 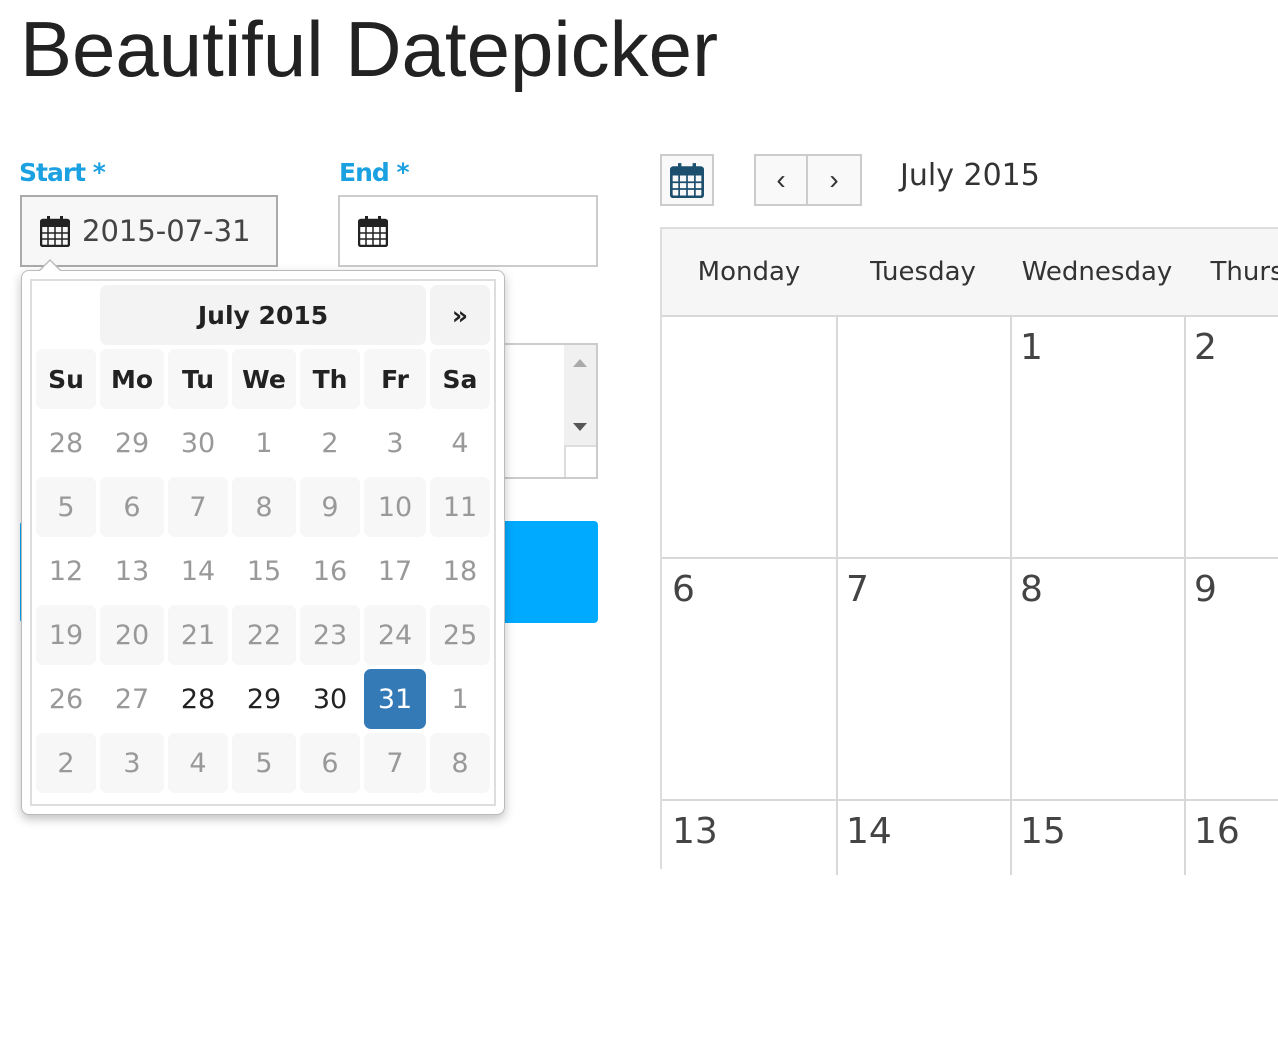 What do you see at coordinates (781, 180) in the screenshot?
I see `prev-month-button: ‹` at bounding box center [781, 180].